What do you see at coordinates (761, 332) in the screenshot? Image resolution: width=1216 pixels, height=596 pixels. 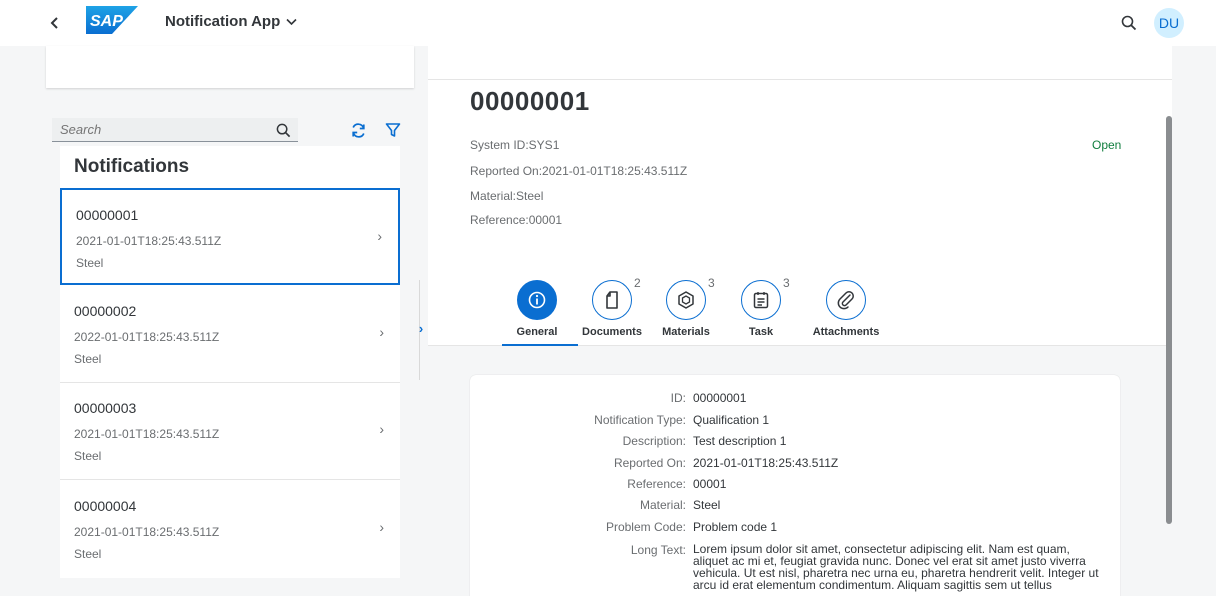 I see `tab-label: Task` at bounding box center [761, 332].